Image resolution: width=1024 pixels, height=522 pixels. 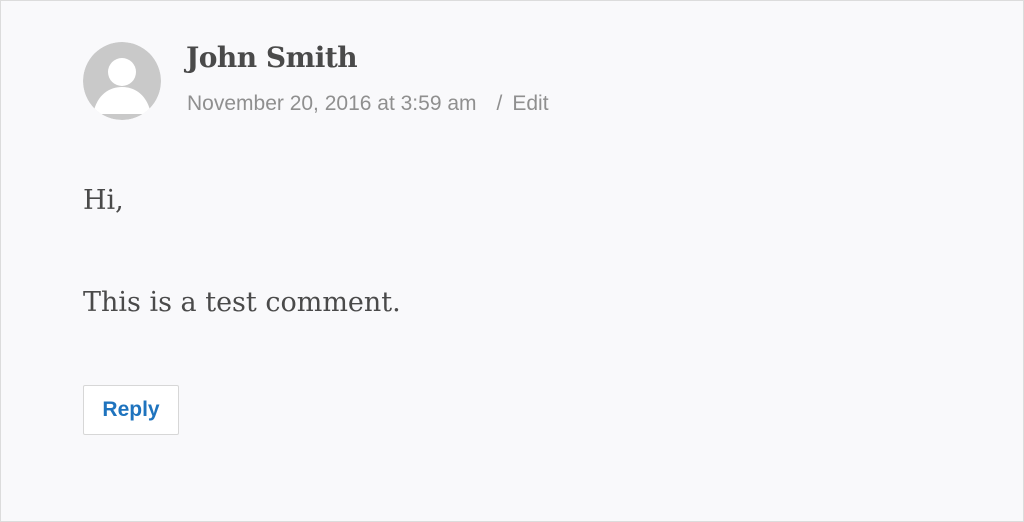 What do you see at coordinates (103, 200) in the screenshot?
I see `comment-body-line-1: Hi,` at bounding box center [103, 200].